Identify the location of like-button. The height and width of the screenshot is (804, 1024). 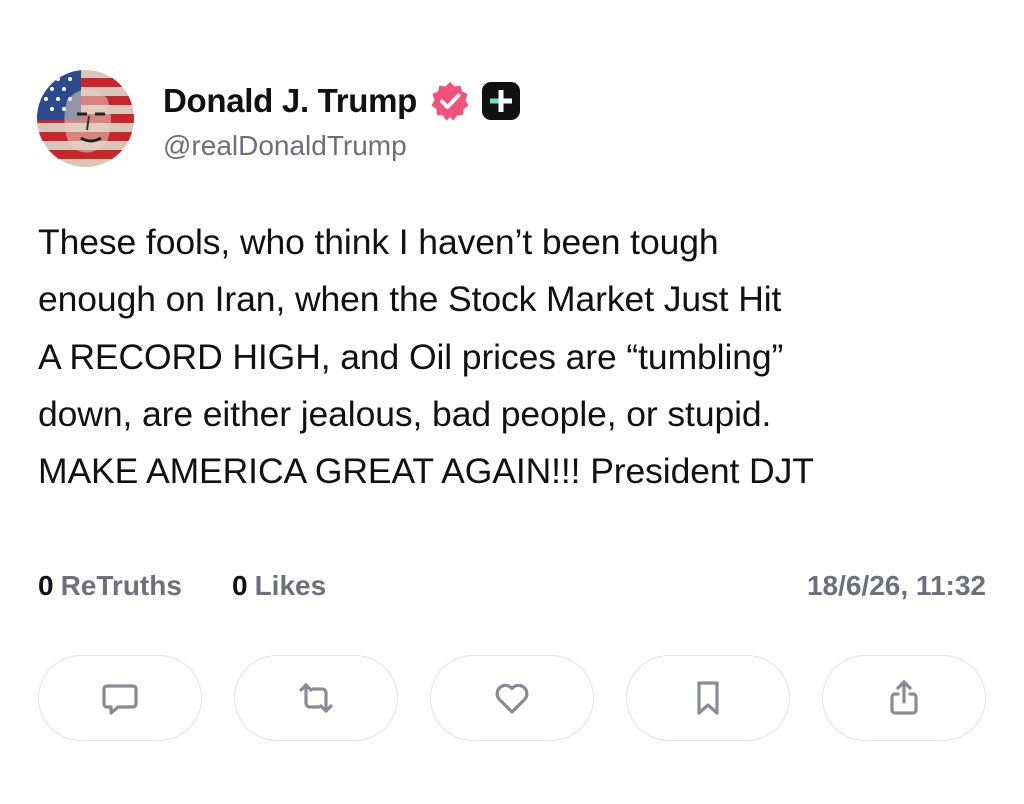
(512, 698).